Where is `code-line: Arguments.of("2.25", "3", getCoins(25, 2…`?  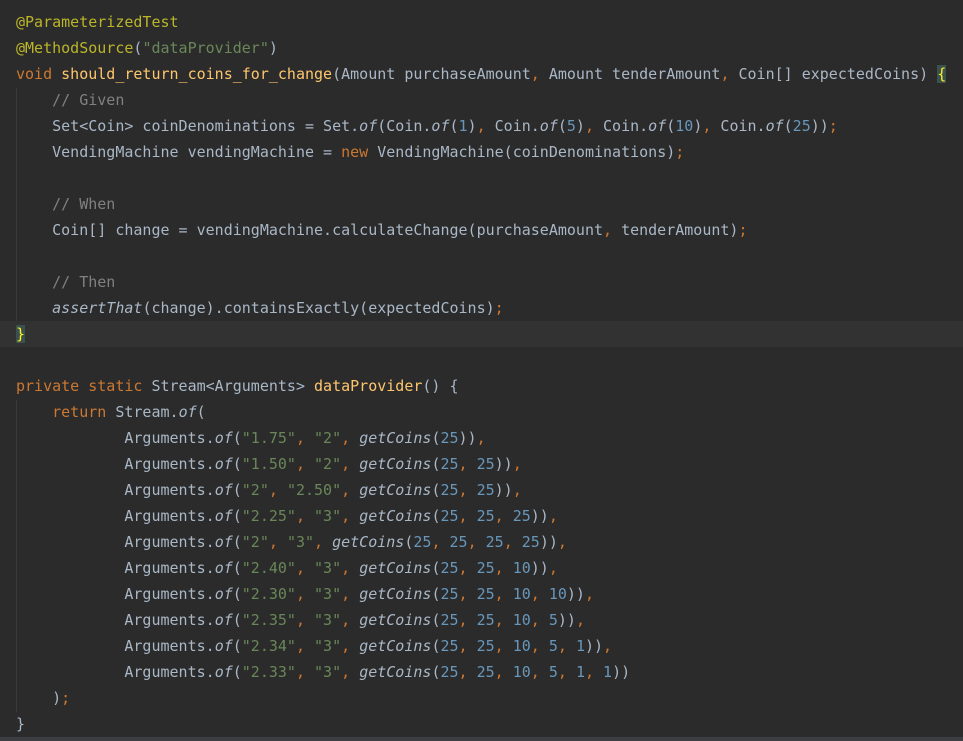
code-line: Arguments.of("2.25", "3", getCoins(25, 2… is located at coordinates (287, 516).